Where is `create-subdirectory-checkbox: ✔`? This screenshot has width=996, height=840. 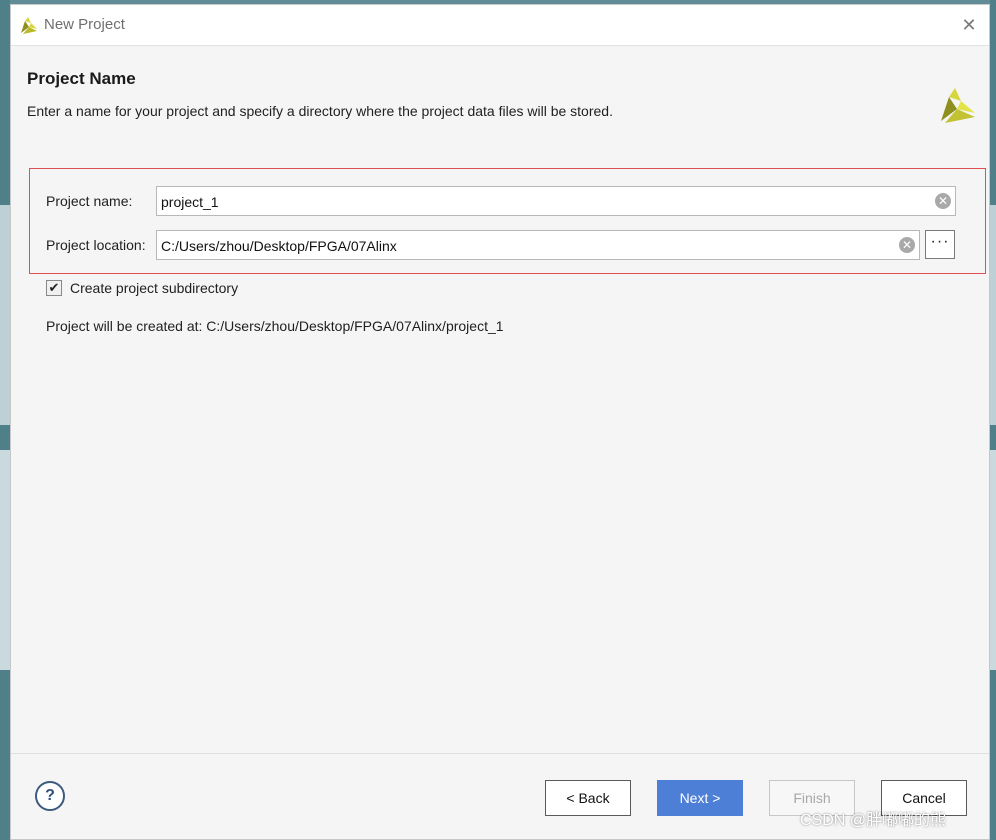
create-subdirectory-checkbox: ✔ is located at coordinates (54, 288).